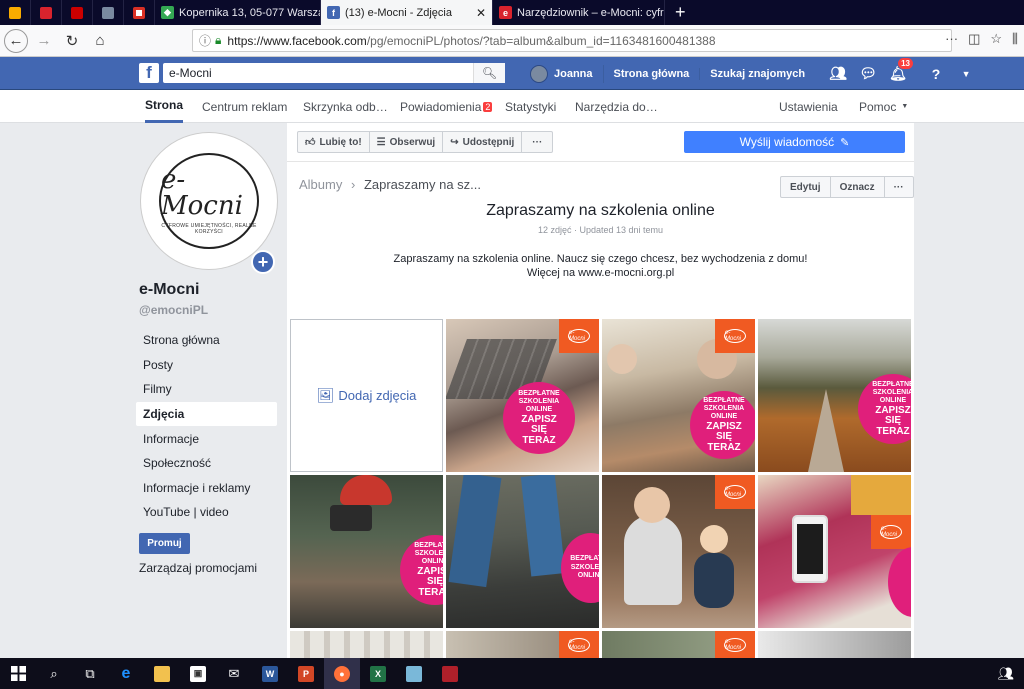 Image resolution: width=1024 pixels, height=689 pixels. Describe the element at coordinates (164, 543) in the screenshot. I see `promote-button: Promuj` at that location.